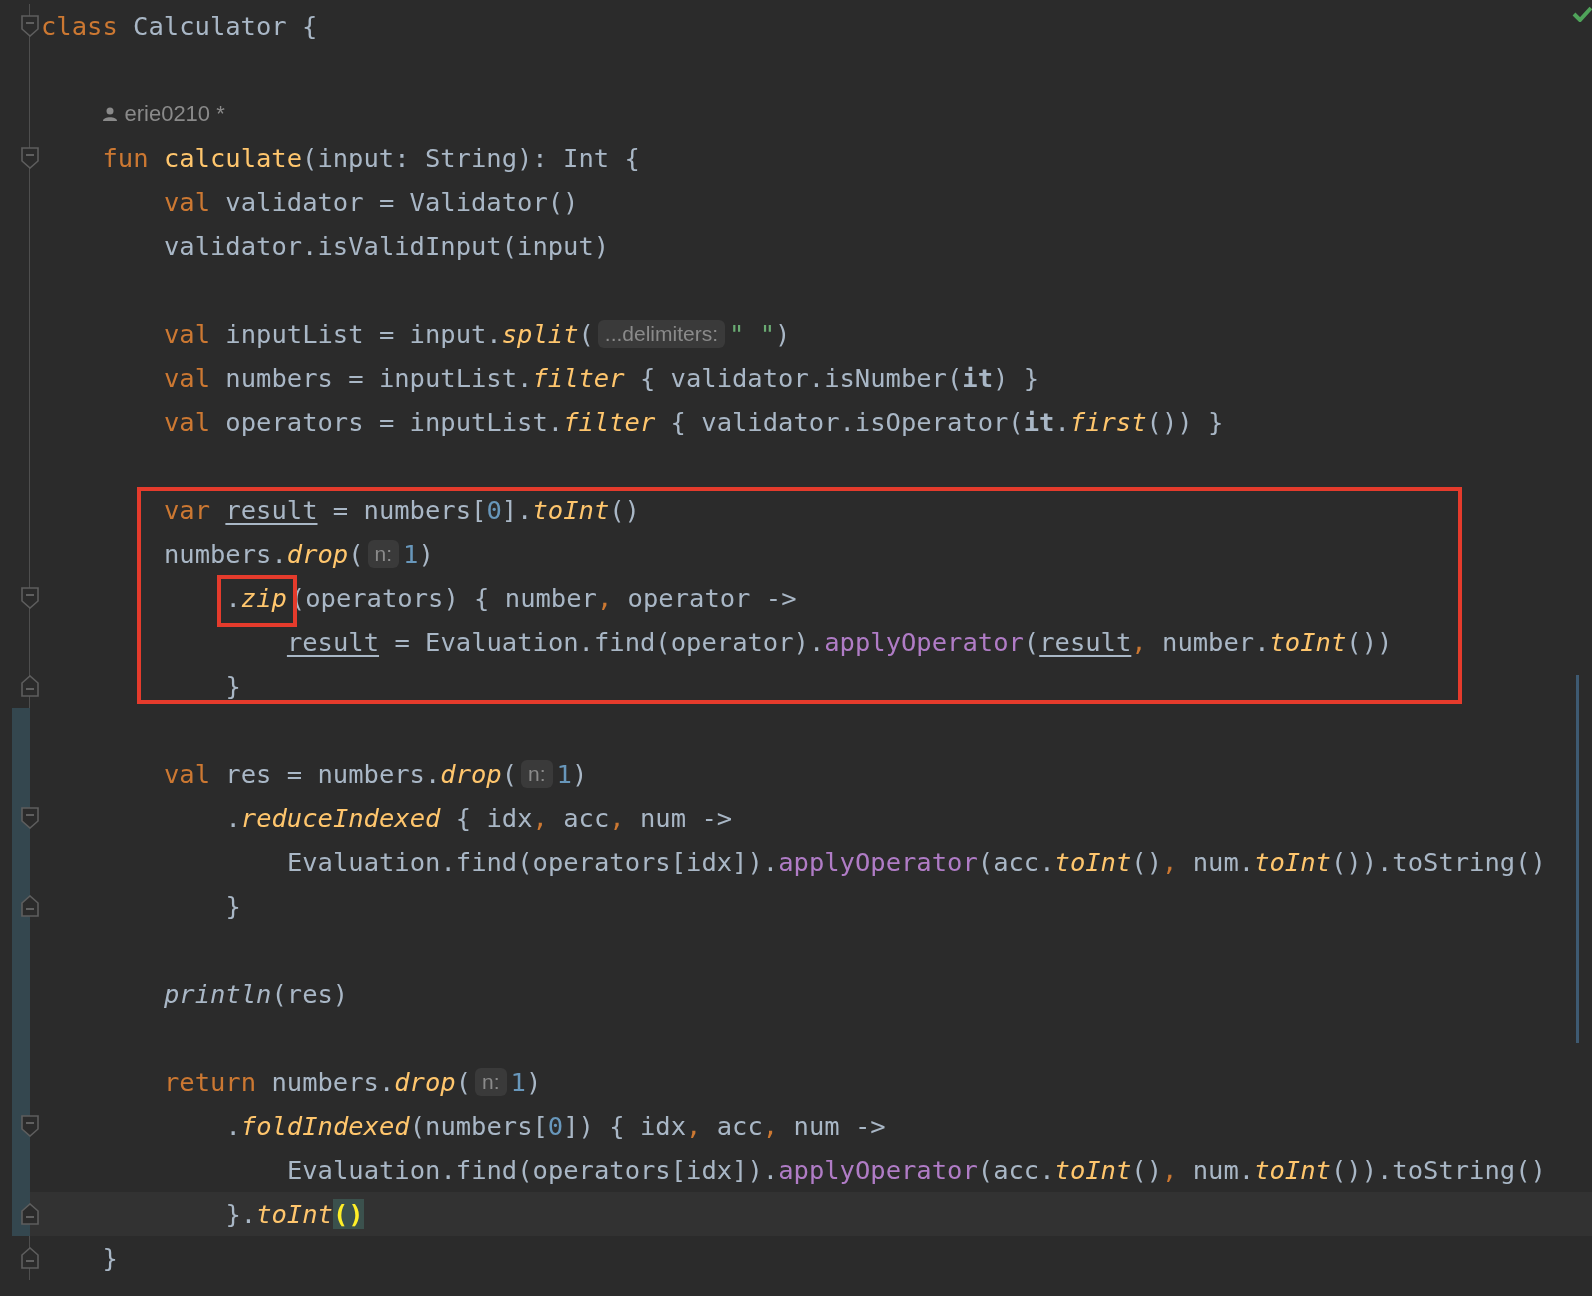 The height and width of the screenshot is (1296, 1592). What do you see at coordinates (693, 422) in the screenshot?
I see `code-text: val operators = inputList.filter { validator.isOperator(it.first()) }` at bounding box center [693, 422].